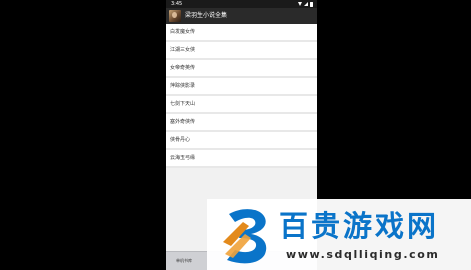  Describe the element at coordinates (241, 16) in the screenshot. I see `app-bar: 梁羽生小说全集` at that location.